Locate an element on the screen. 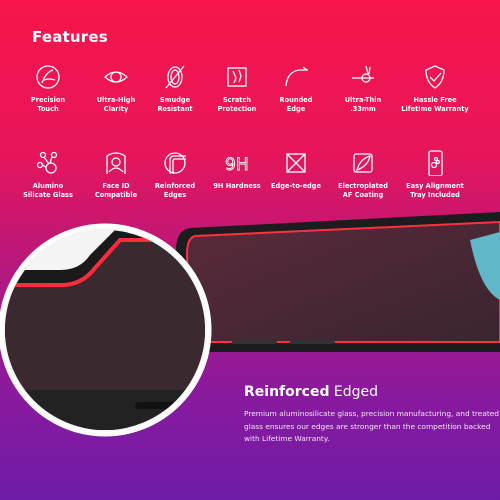 The width and height of the screenshot is (500, 500). headline: Reinforced Edged is located at coordinates (311, 392).